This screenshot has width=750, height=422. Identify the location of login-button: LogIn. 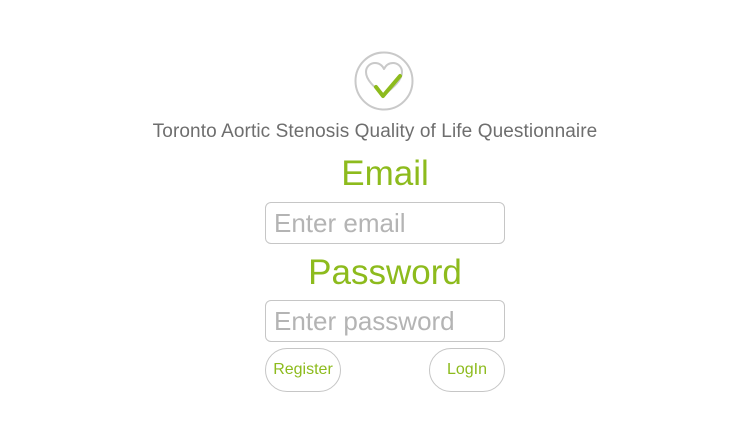
(467, 370).